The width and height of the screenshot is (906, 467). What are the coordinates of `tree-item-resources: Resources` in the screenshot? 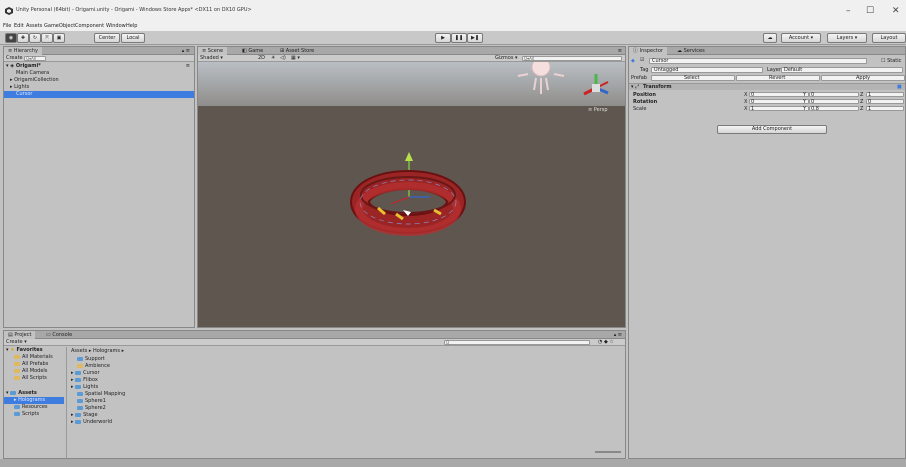 It's located at (31, 407).